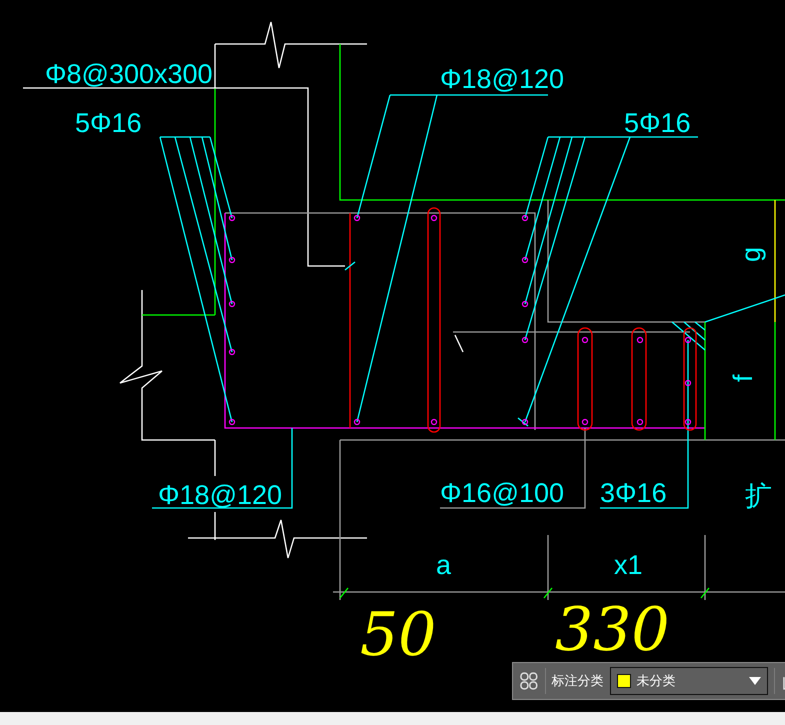 Image resolution: width=785 pixels, height=725 pixels. What do you see at coordinates (751, 254) in the screenshot?
I see `dimension-label: g` at bounding box center [751, 254].